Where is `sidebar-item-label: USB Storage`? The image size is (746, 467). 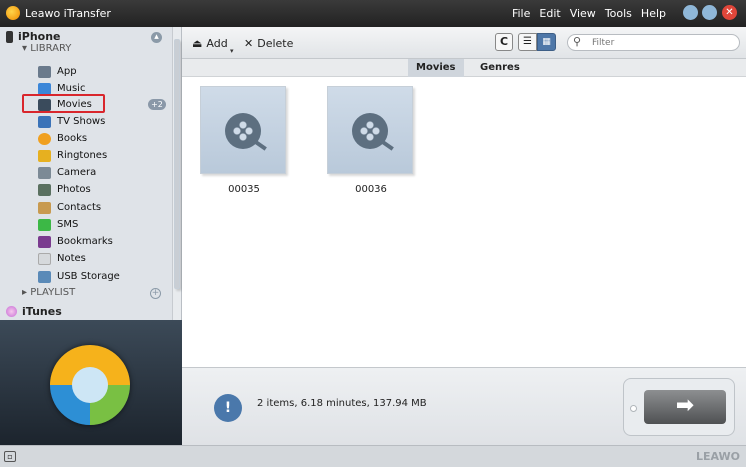 sidebar-item-label: USB Storage is located at coordinates (88, 276).